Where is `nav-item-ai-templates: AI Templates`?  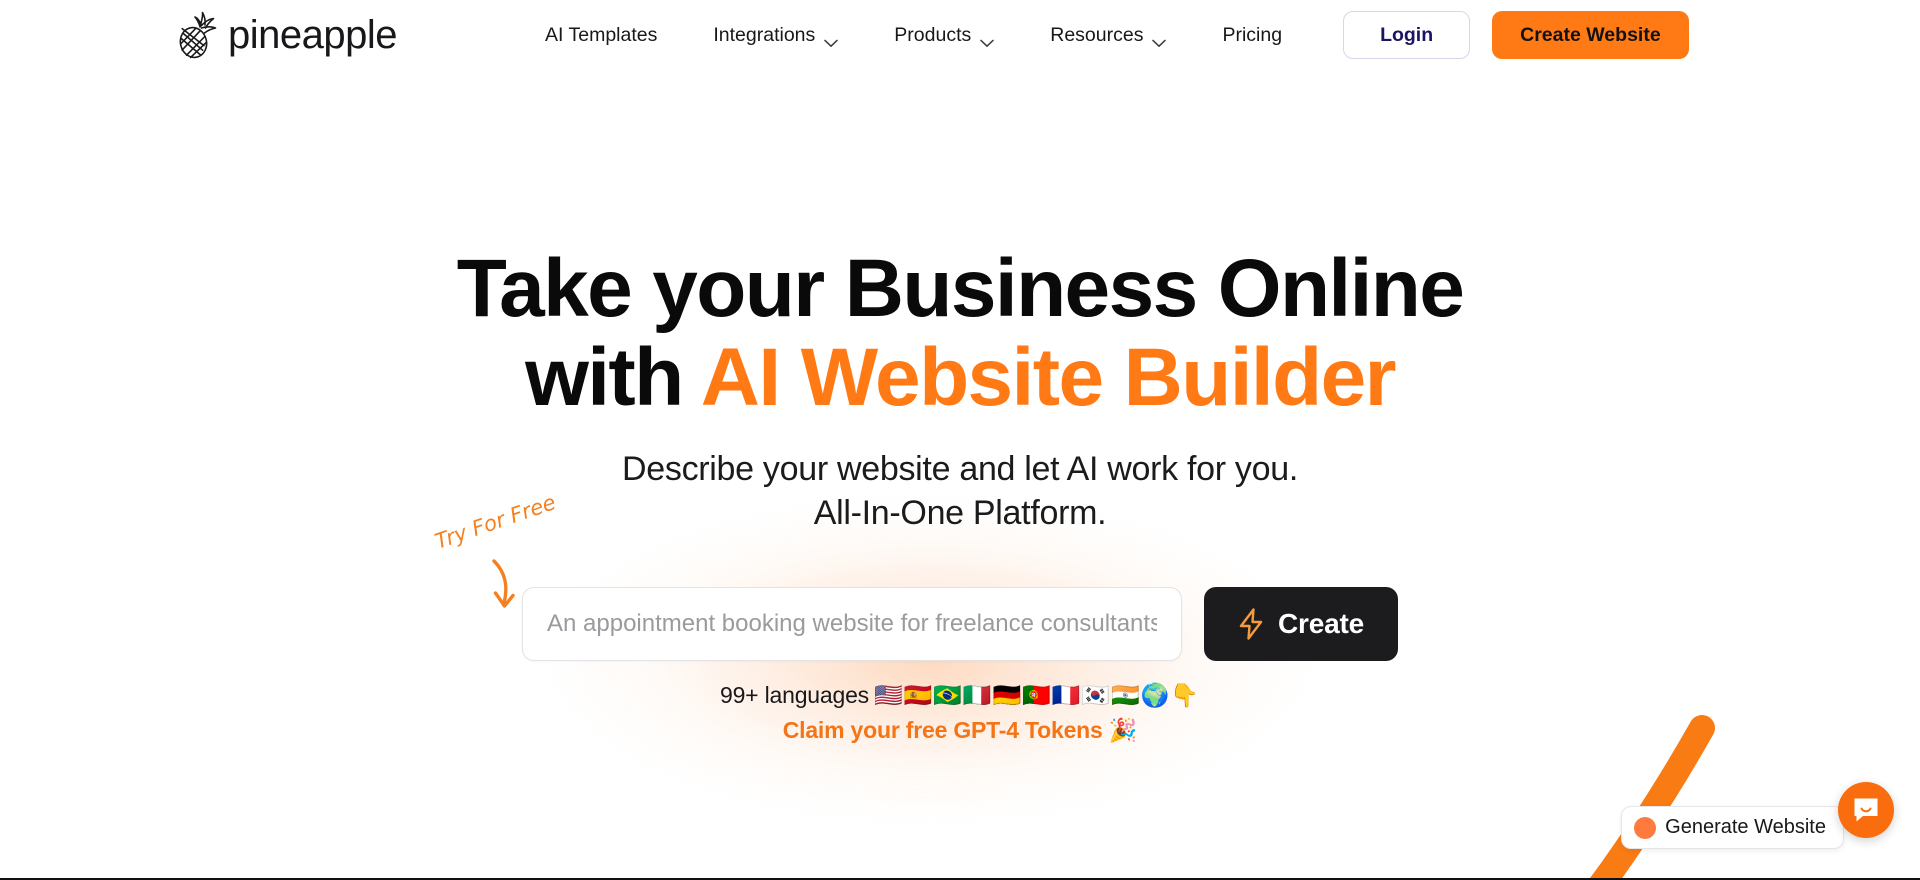 nav-item-ai-templates: AI Templates is located at coordinates (601, 35).